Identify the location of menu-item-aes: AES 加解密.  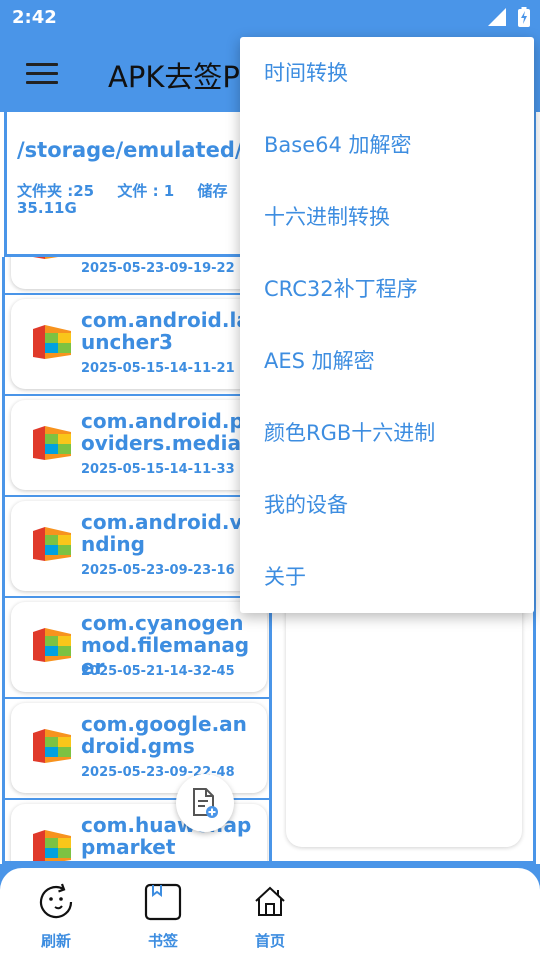
(387, 361).